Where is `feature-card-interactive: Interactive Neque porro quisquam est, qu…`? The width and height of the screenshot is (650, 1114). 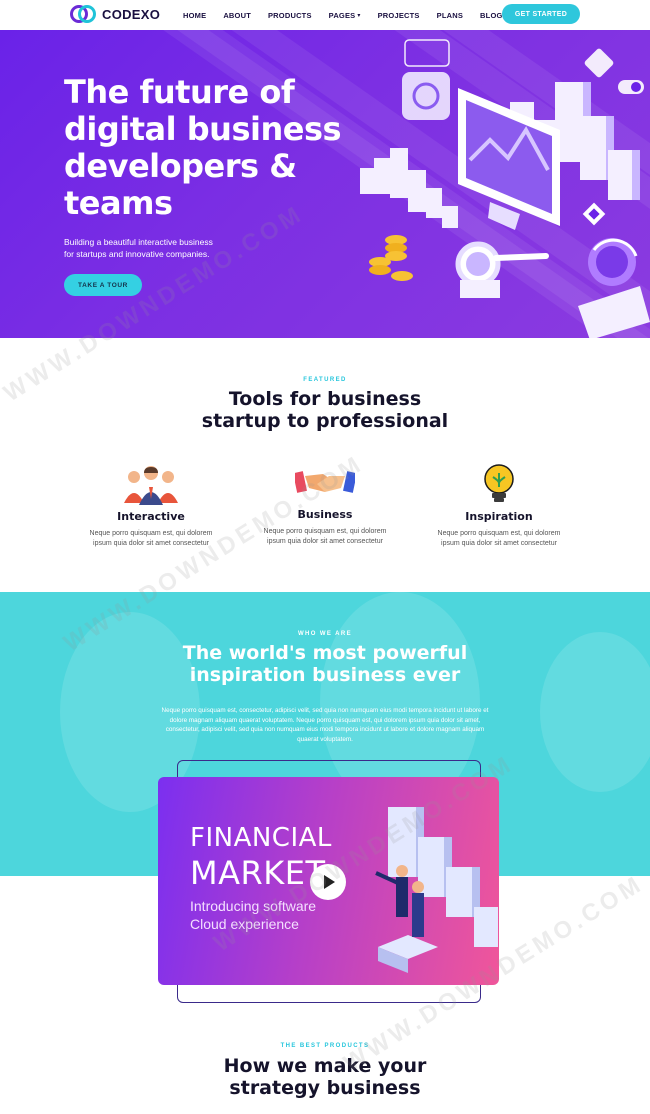 feature-card-interactive: Interactive Neque porro quisquam est, qu… is located at coordinates (151, 505).